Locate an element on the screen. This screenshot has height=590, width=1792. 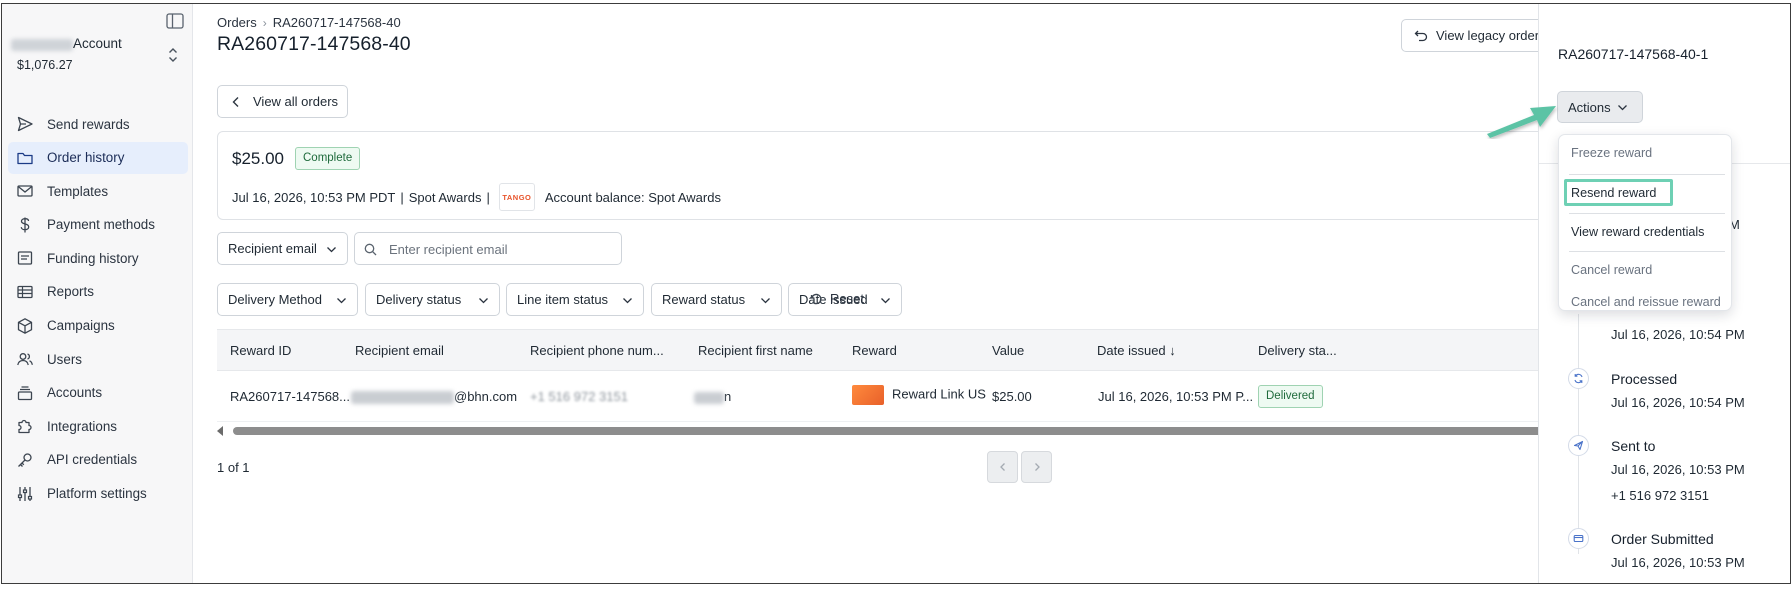
reward-card-icon is located at coordinates (868, 395).